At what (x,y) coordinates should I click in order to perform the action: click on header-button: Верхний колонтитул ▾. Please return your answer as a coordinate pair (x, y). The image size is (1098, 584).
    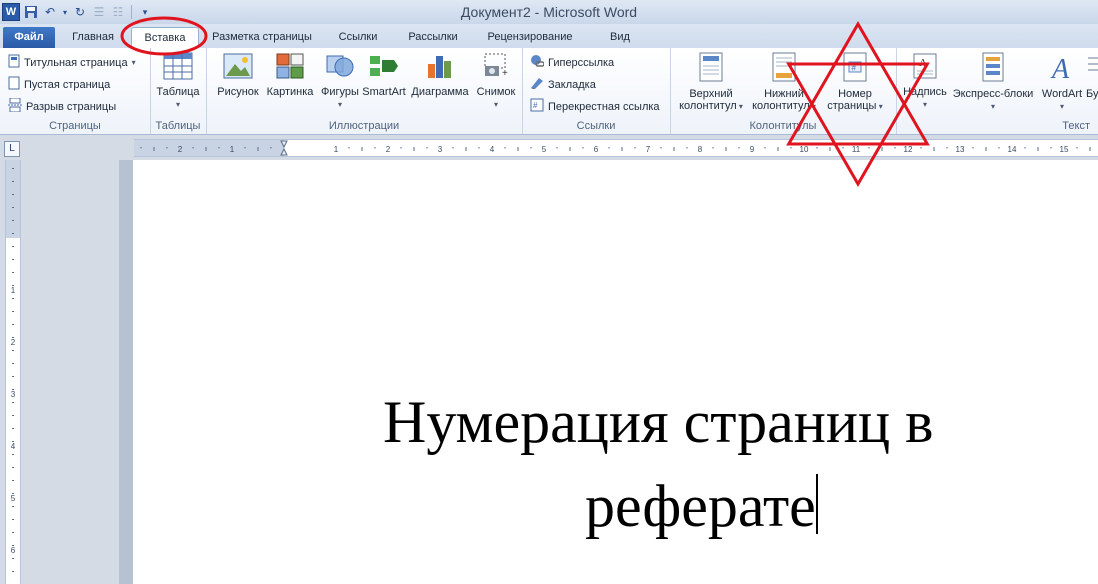
    Looking at the image, I should click on (711, 82).